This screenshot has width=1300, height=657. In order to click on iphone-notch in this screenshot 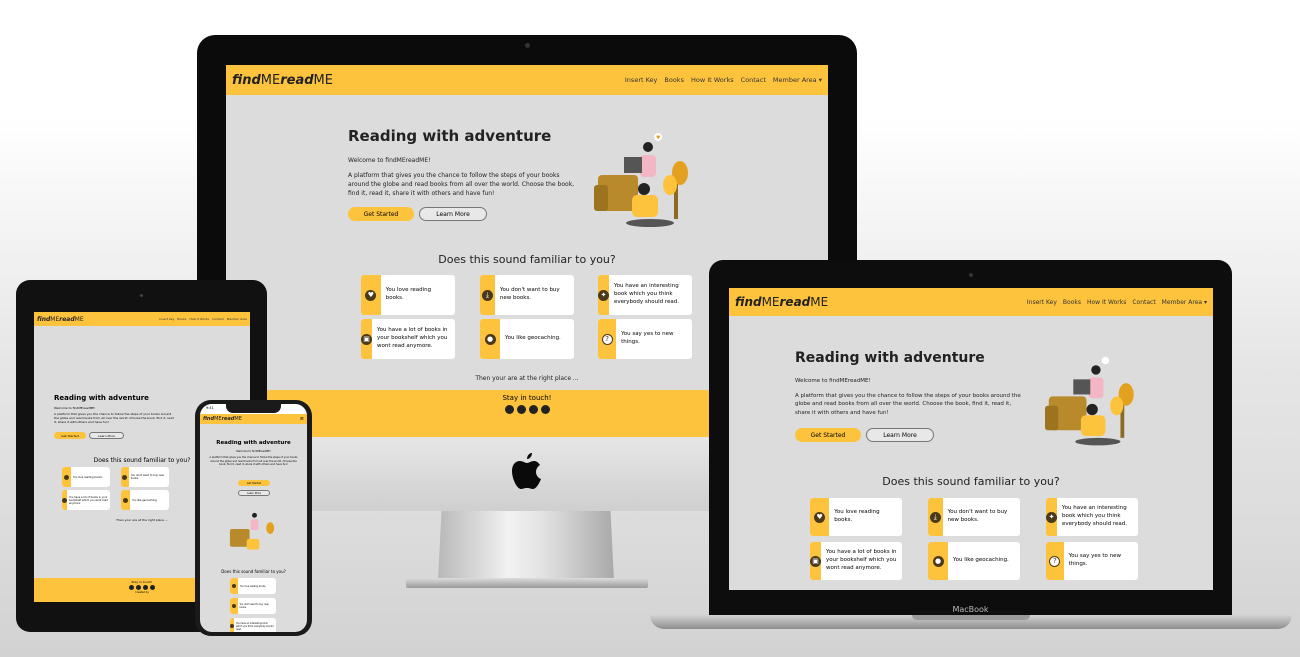, I will do `click(253, 408)`.